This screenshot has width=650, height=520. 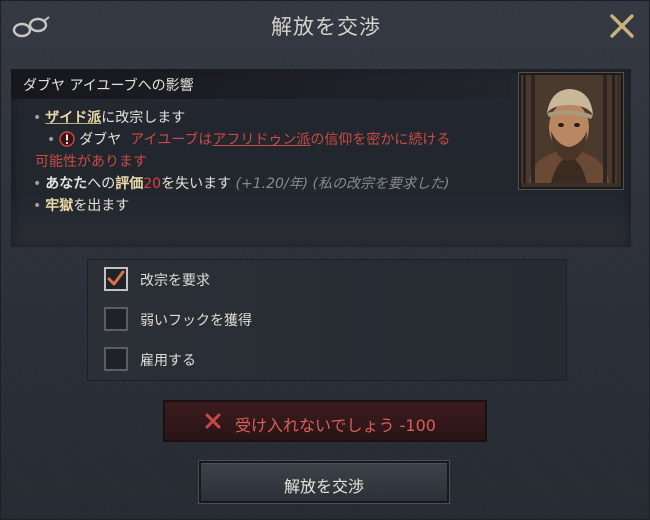 I want to click on effect-convert: • ザイド派に改宗します, so click(x=109, y=118).